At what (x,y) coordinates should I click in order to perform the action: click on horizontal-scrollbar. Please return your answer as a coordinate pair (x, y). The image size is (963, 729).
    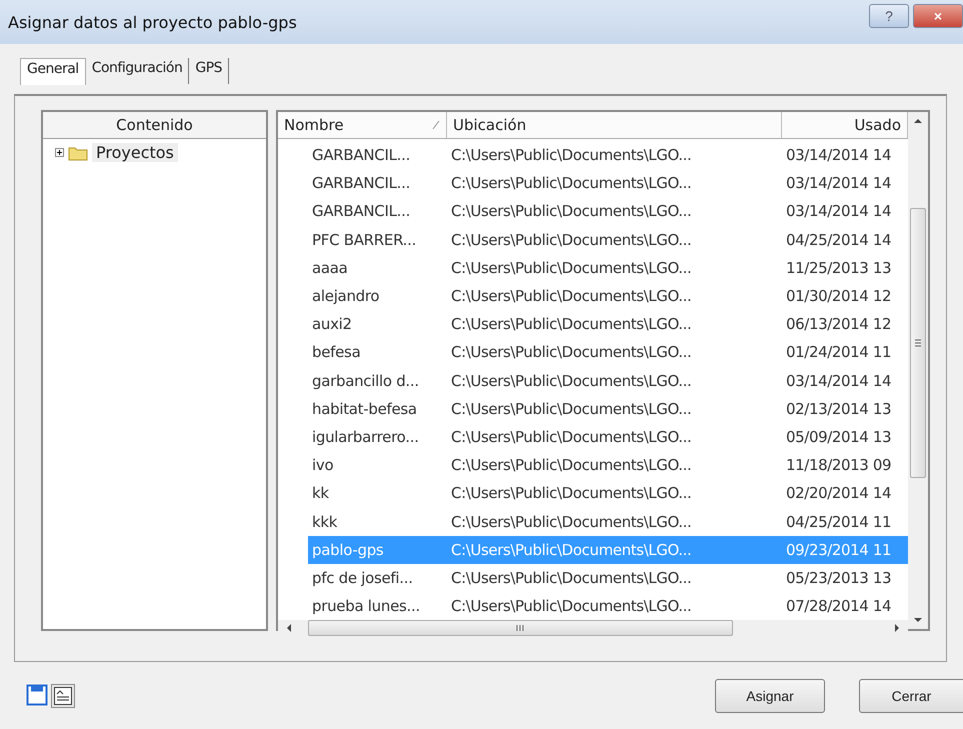
    Looking at the image, I should click on (593, 628).